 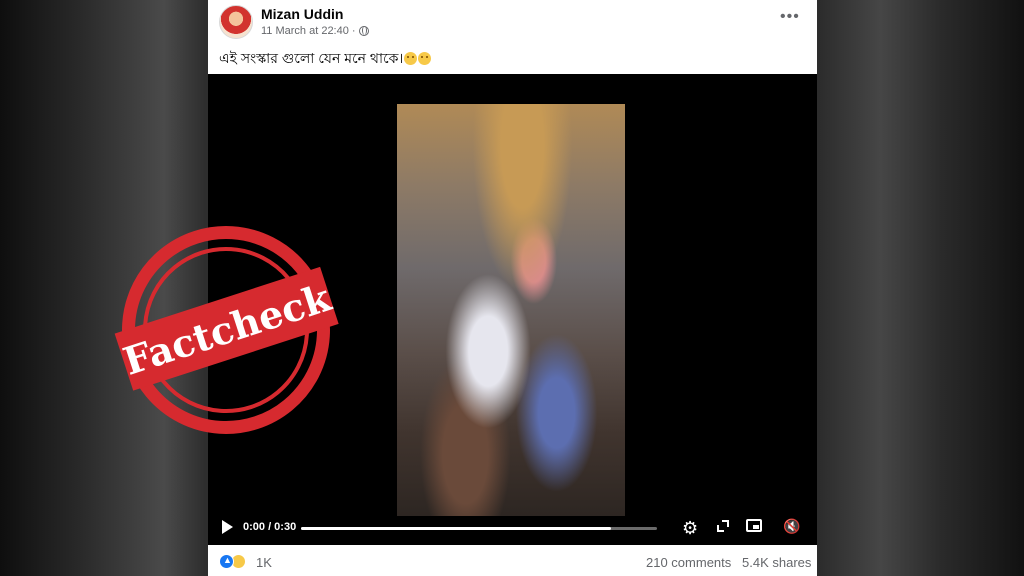 I want to click on progress-fill, so click(x=456, y=528).